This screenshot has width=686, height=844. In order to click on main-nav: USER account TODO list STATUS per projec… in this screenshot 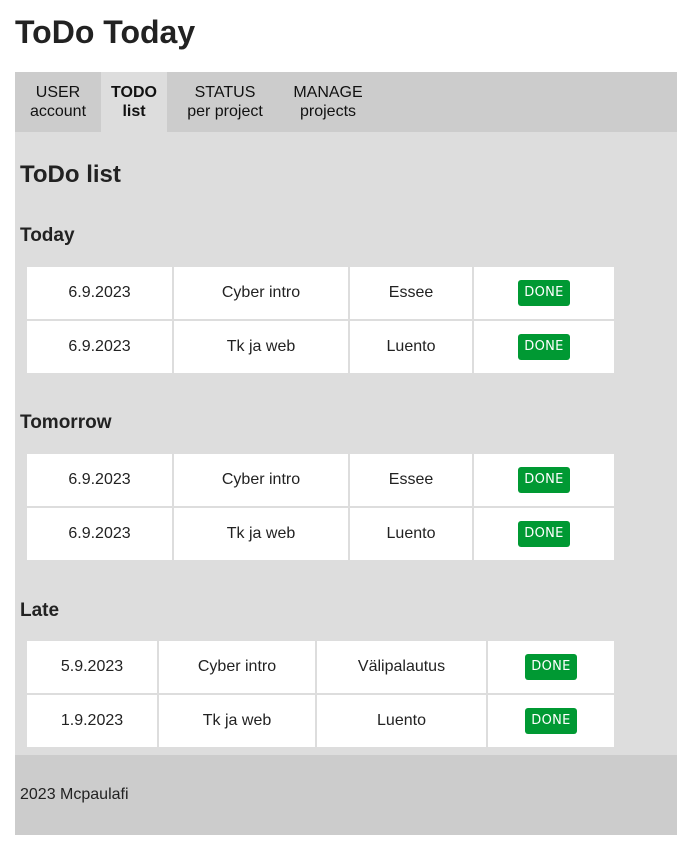, I will do `click(346, 102)`.